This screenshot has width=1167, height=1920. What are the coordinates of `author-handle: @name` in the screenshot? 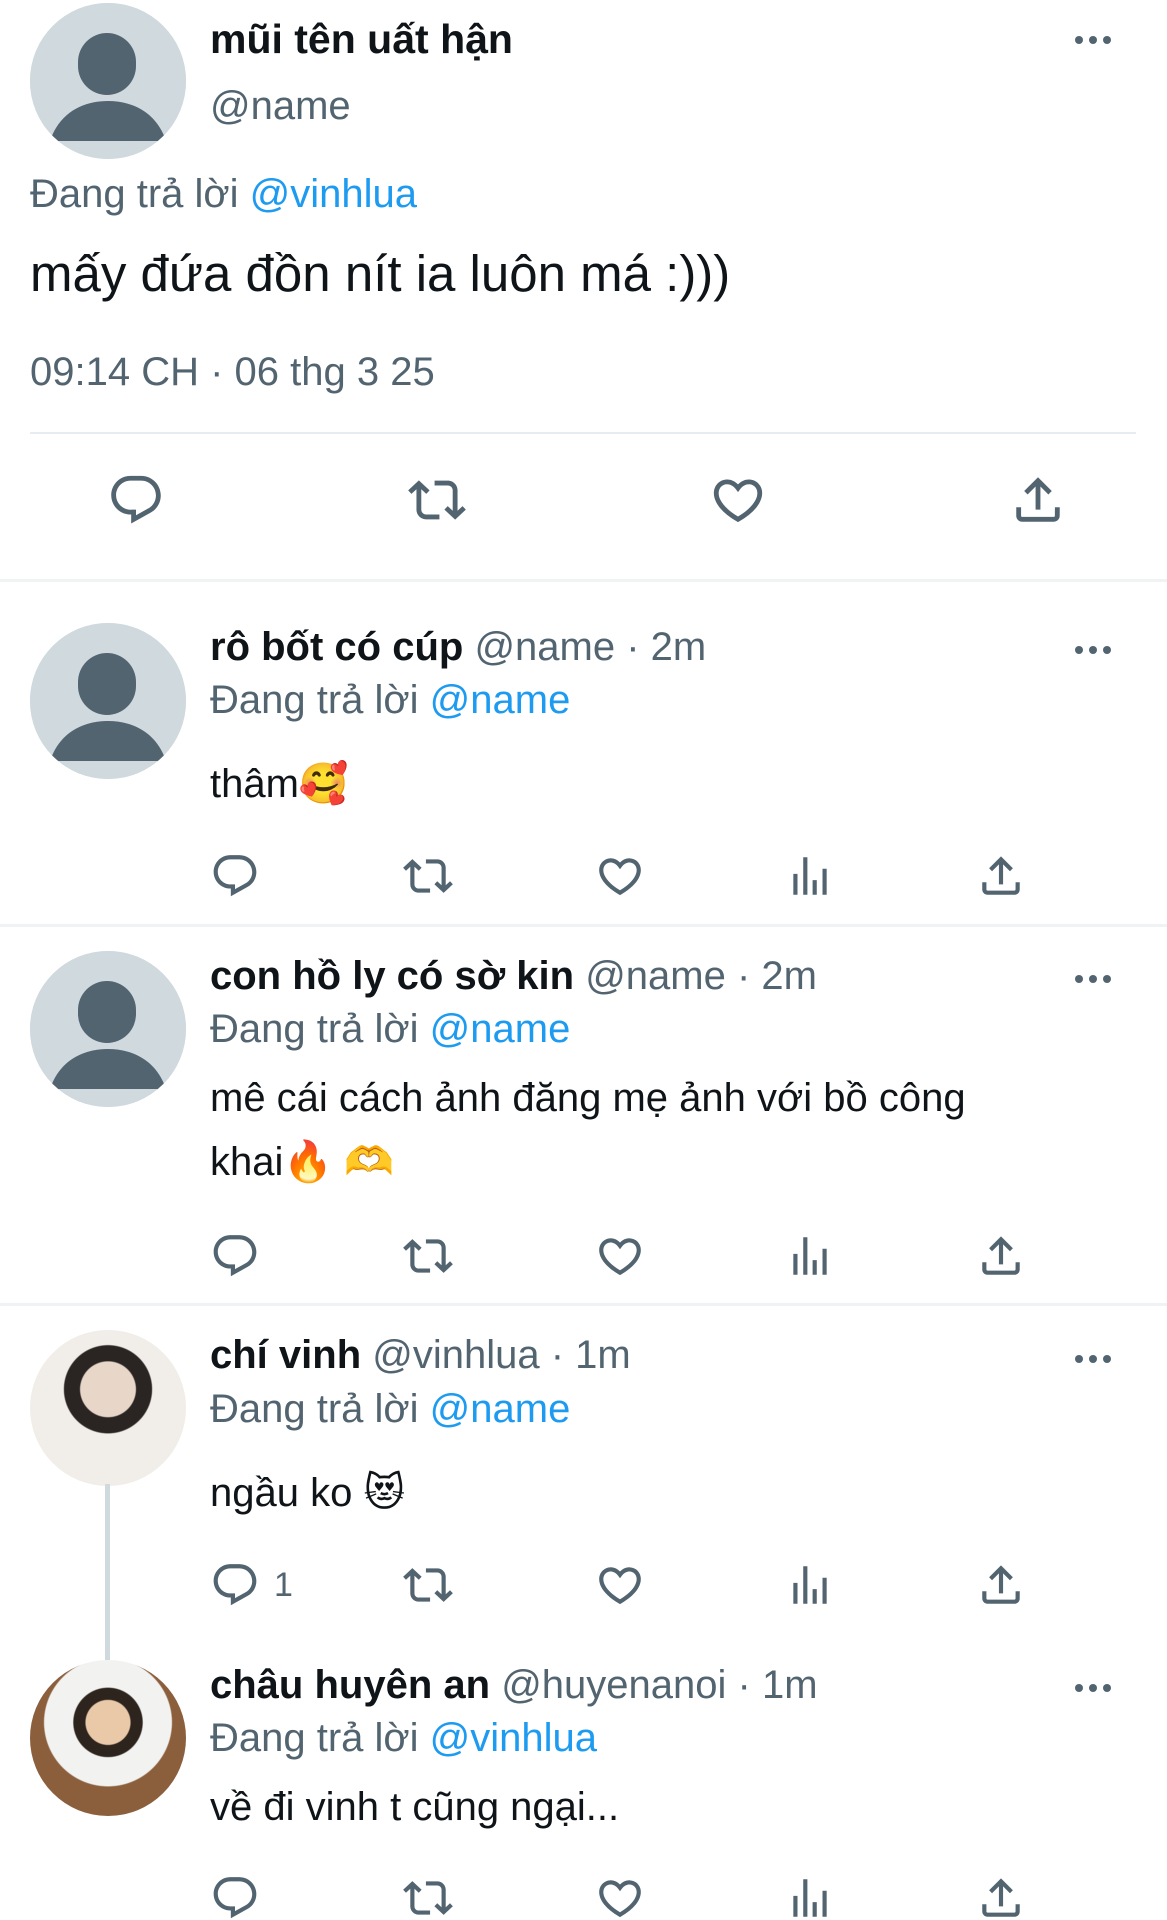 It's located at (280, 106).